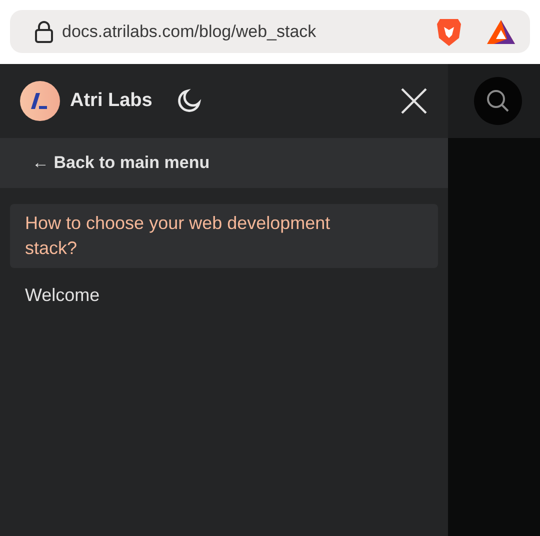 This screenshot has width=540, height=536. I want to click on search-icon, so click(498, 101).